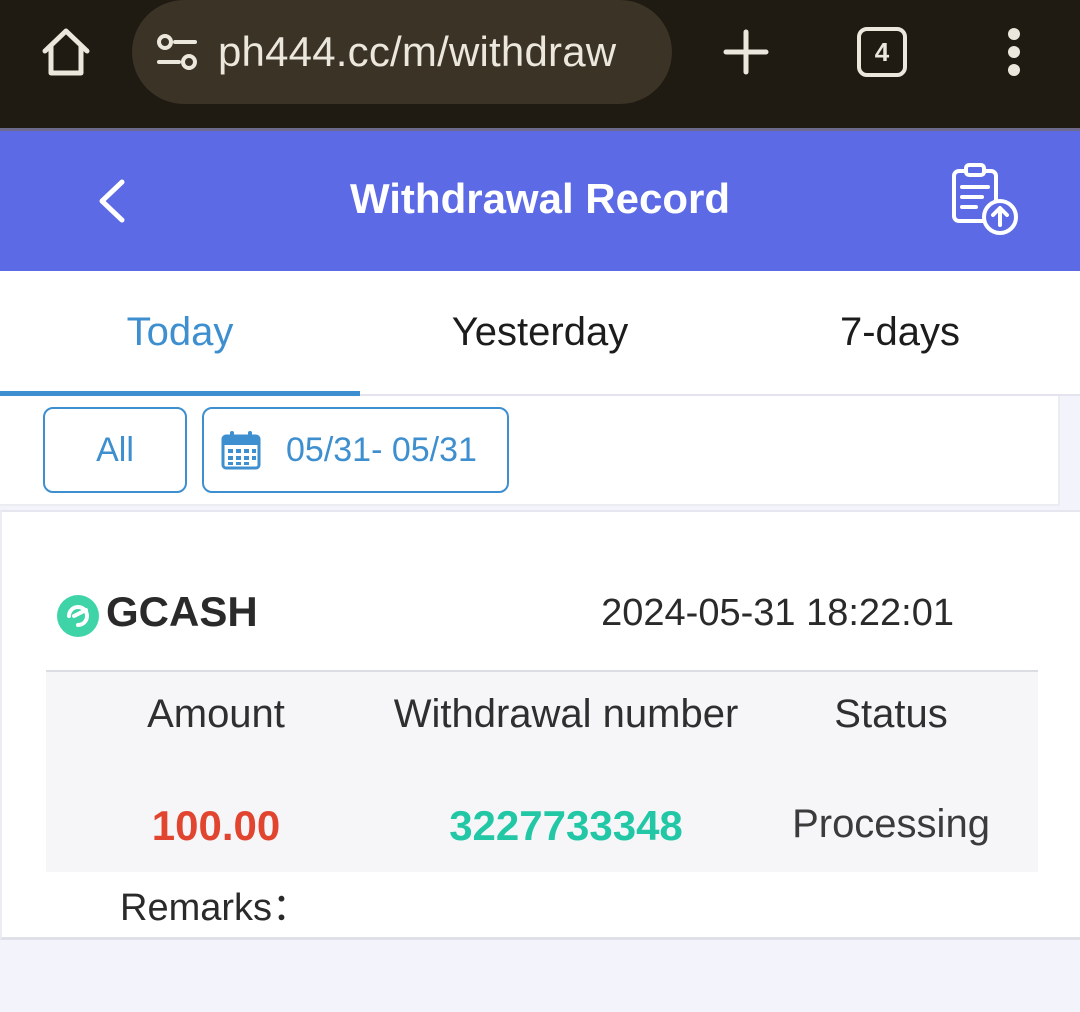 This screenshot has height=1012, width=1080. What do you see at coordinates (891, 824) in the screenshot?
I see `status-value: Processing` at bounding box center [891, 824].